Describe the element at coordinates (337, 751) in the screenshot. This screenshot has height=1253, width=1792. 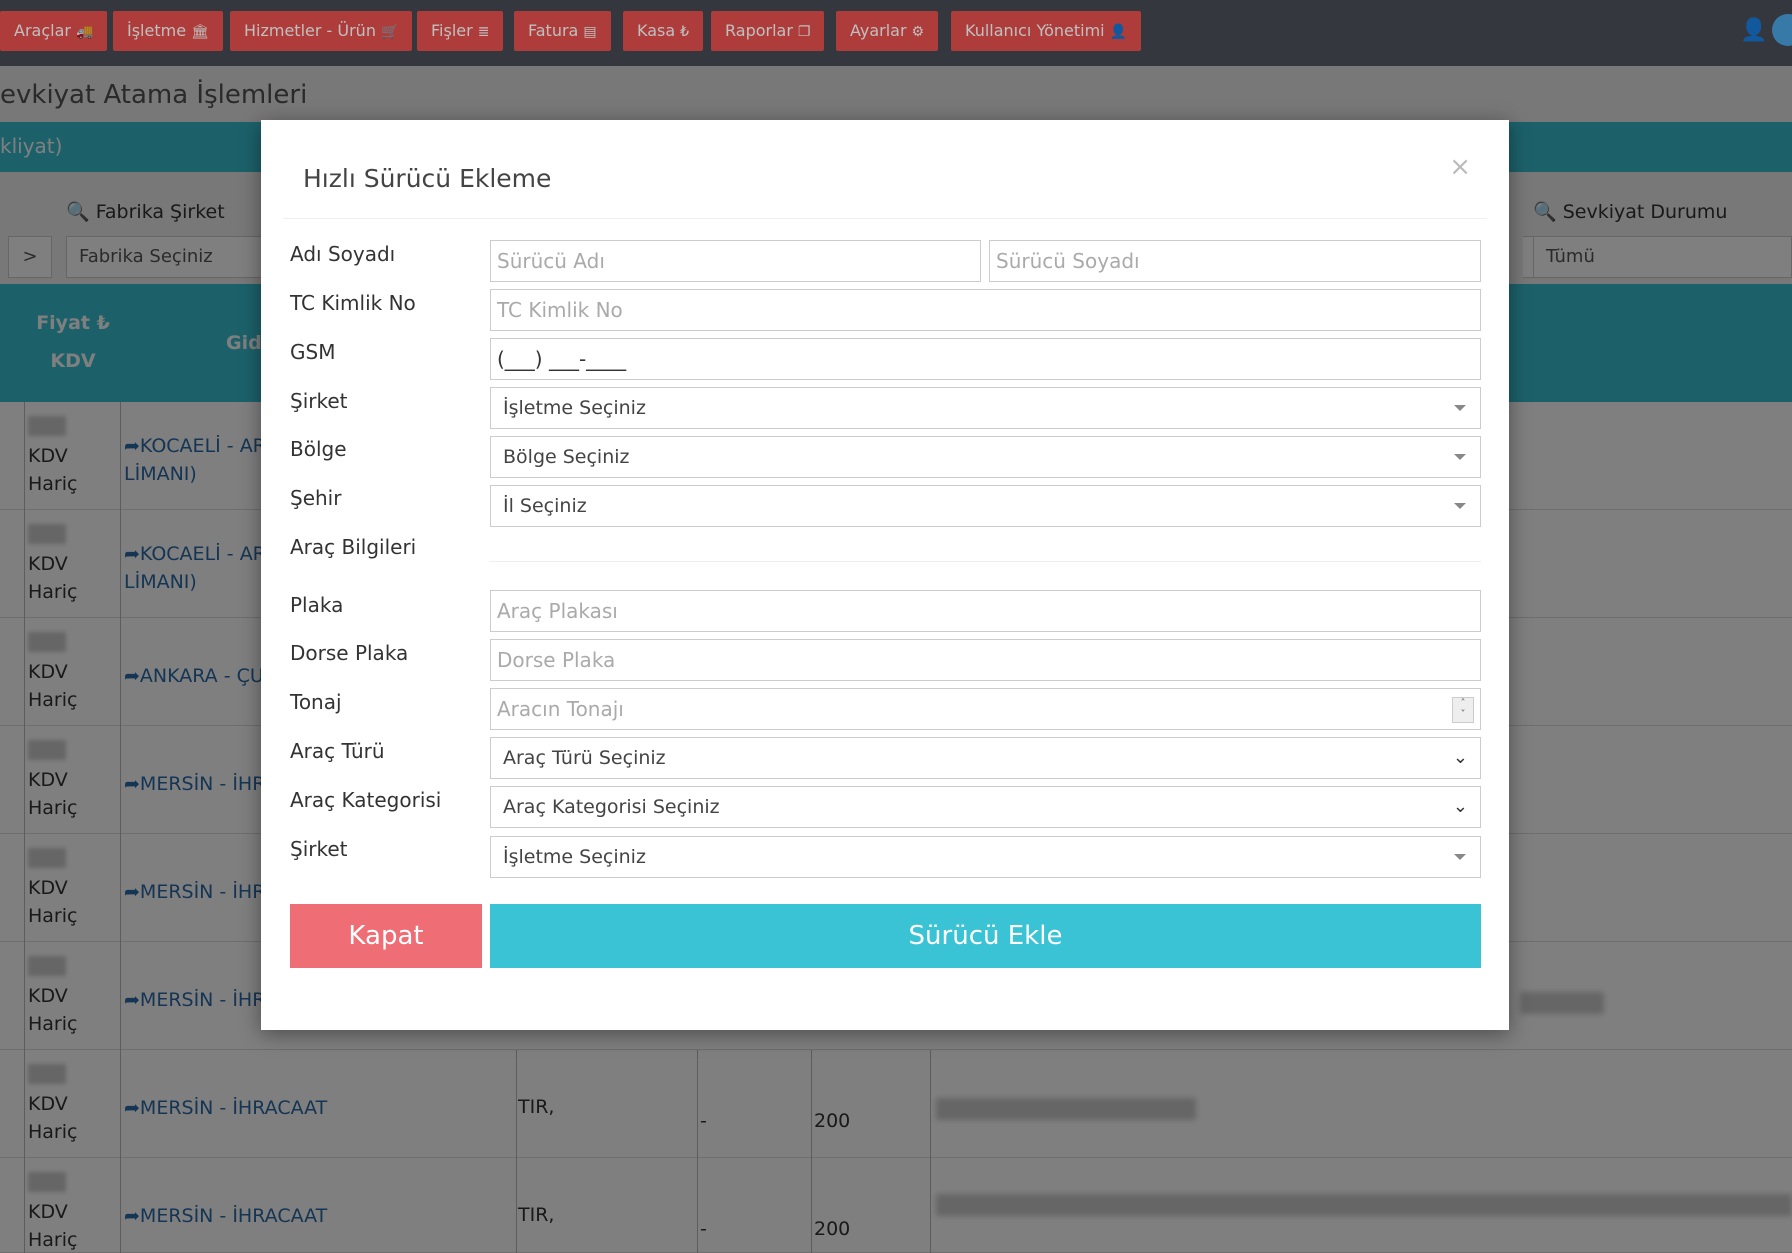
I see `vehicle-type-label: Araç Türü` at that location.